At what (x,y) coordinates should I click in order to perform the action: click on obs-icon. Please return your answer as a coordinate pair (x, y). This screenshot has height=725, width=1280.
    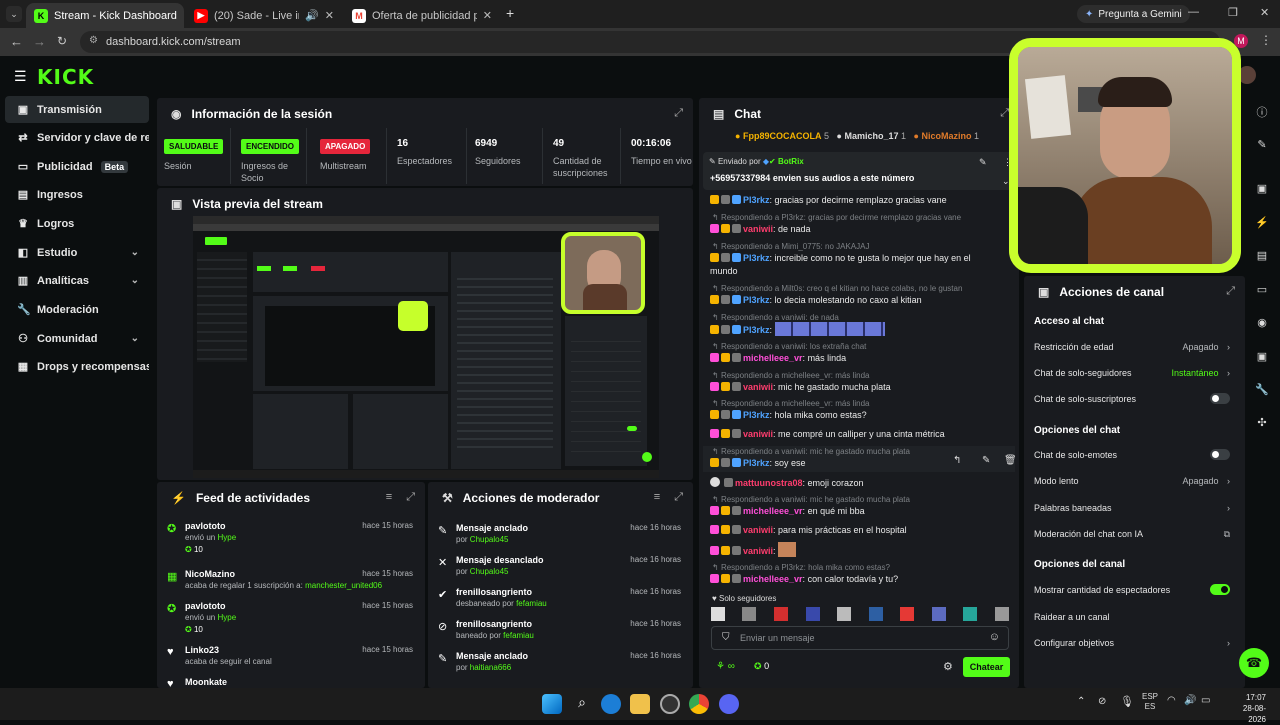
    Looking at the image, I should click on (670, 704).